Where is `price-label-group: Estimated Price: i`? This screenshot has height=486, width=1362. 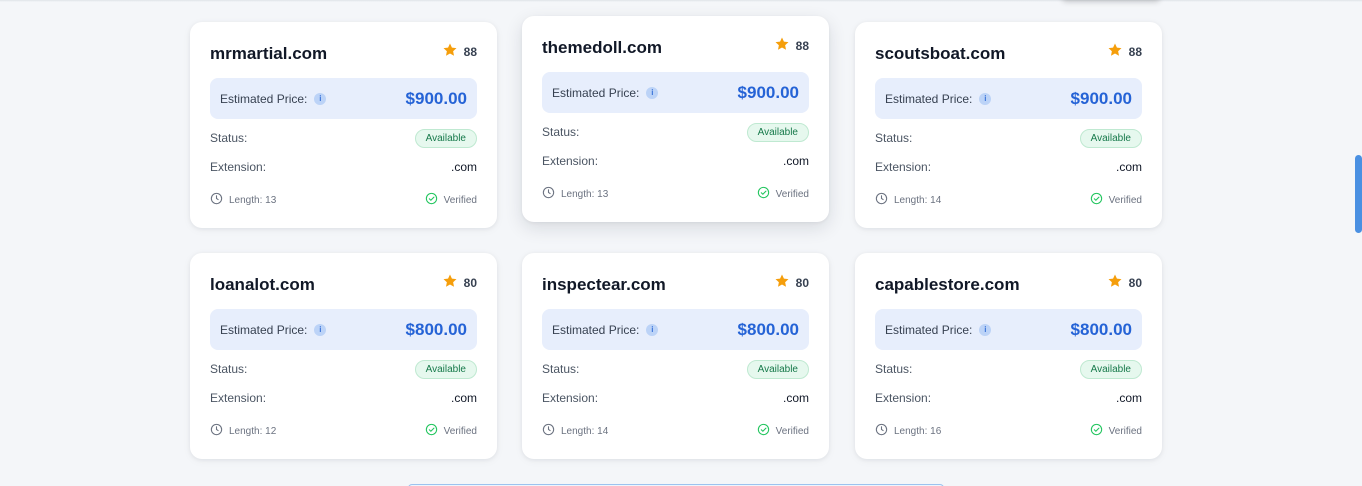
price-label-group: Estimated Price: i is located at coordinates (273, 329).